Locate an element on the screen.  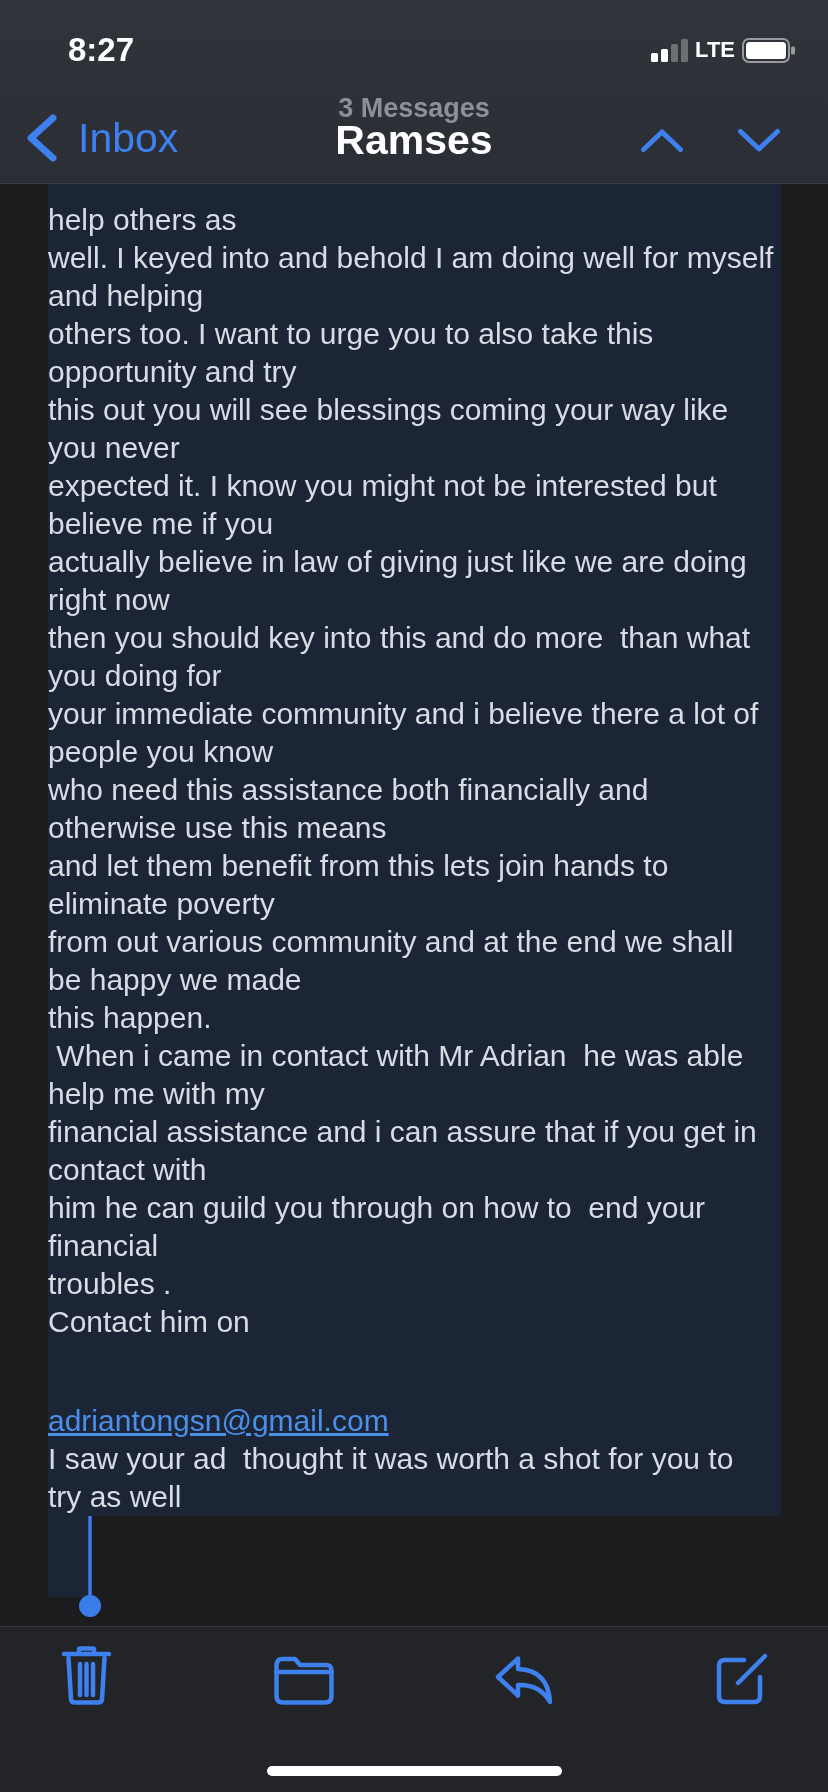
message-text: and let them benefit from this lets join hands to is located at coordinates (358, 866).